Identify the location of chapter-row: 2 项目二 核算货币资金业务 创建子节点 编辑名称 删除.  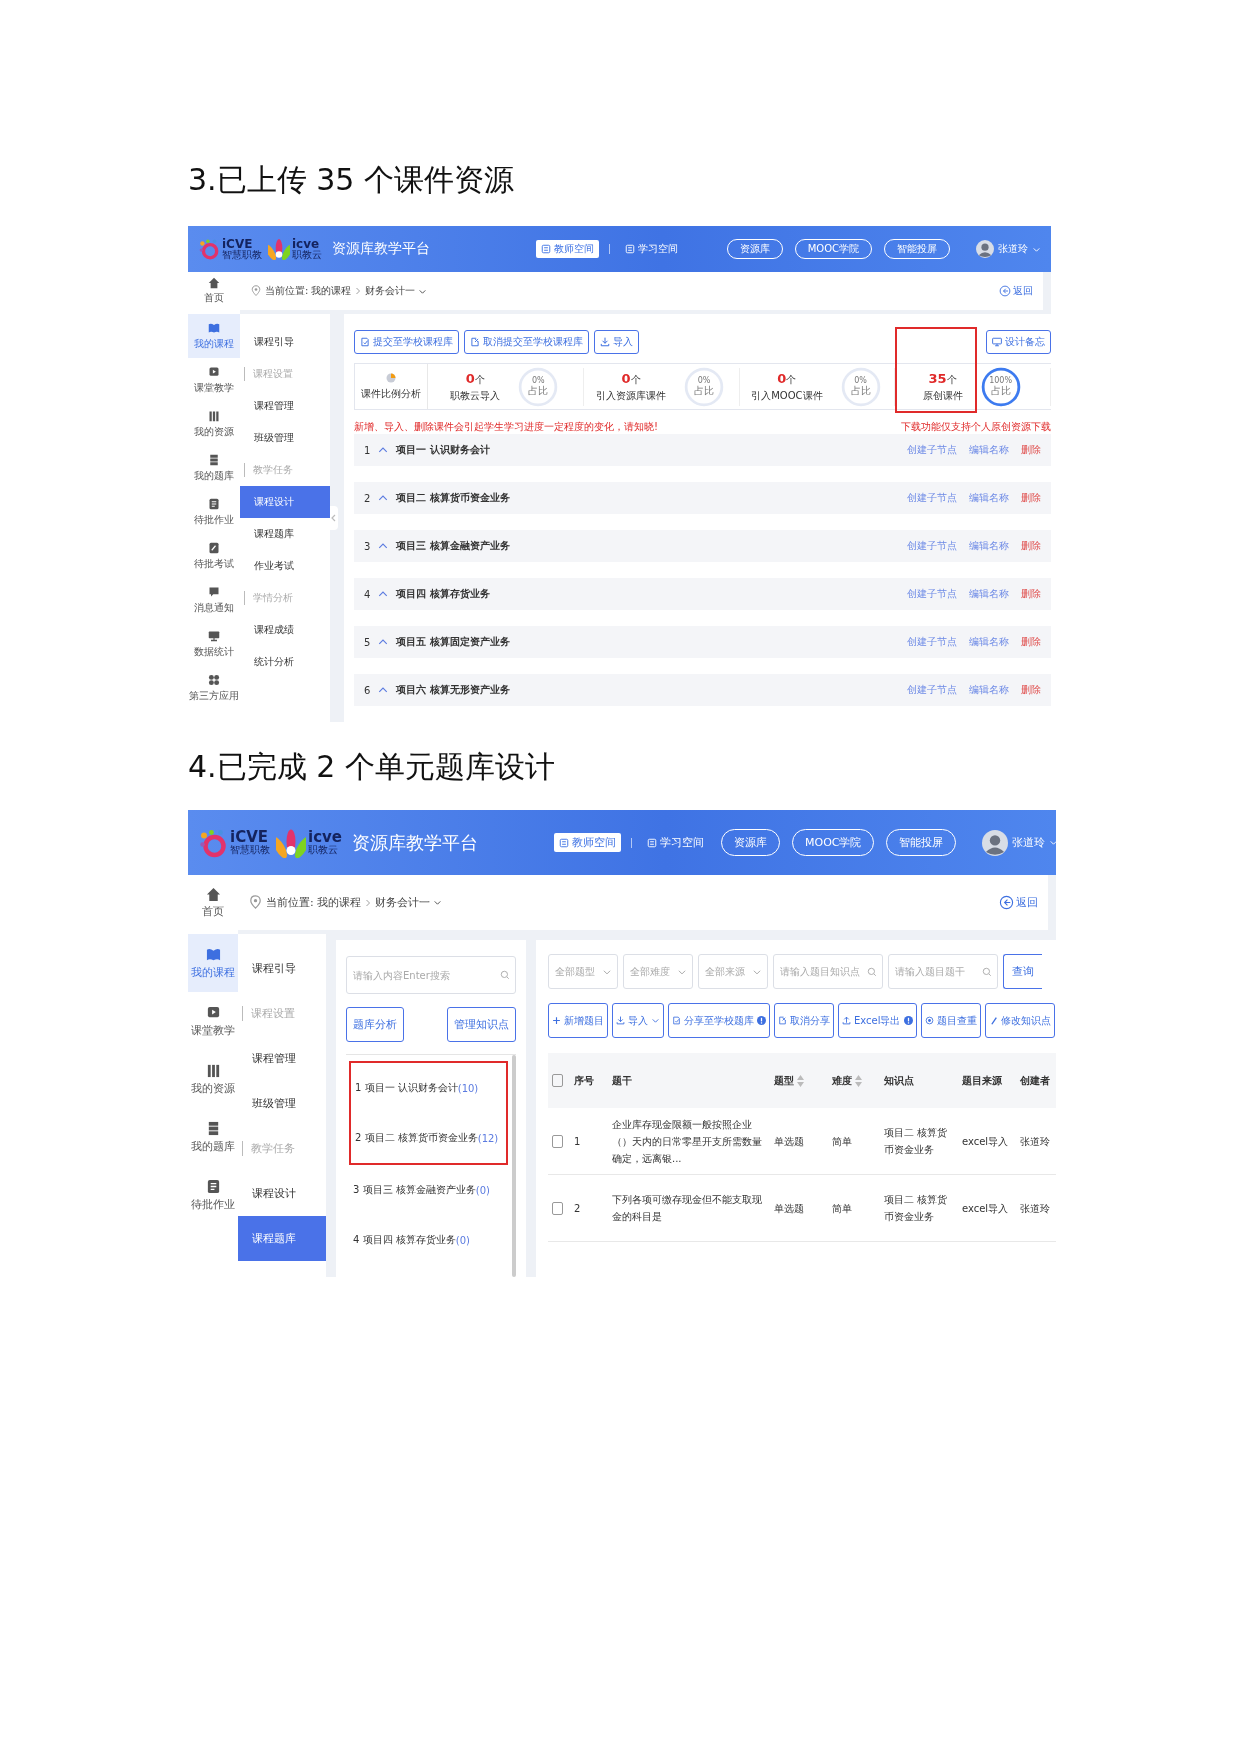
(702, 498).